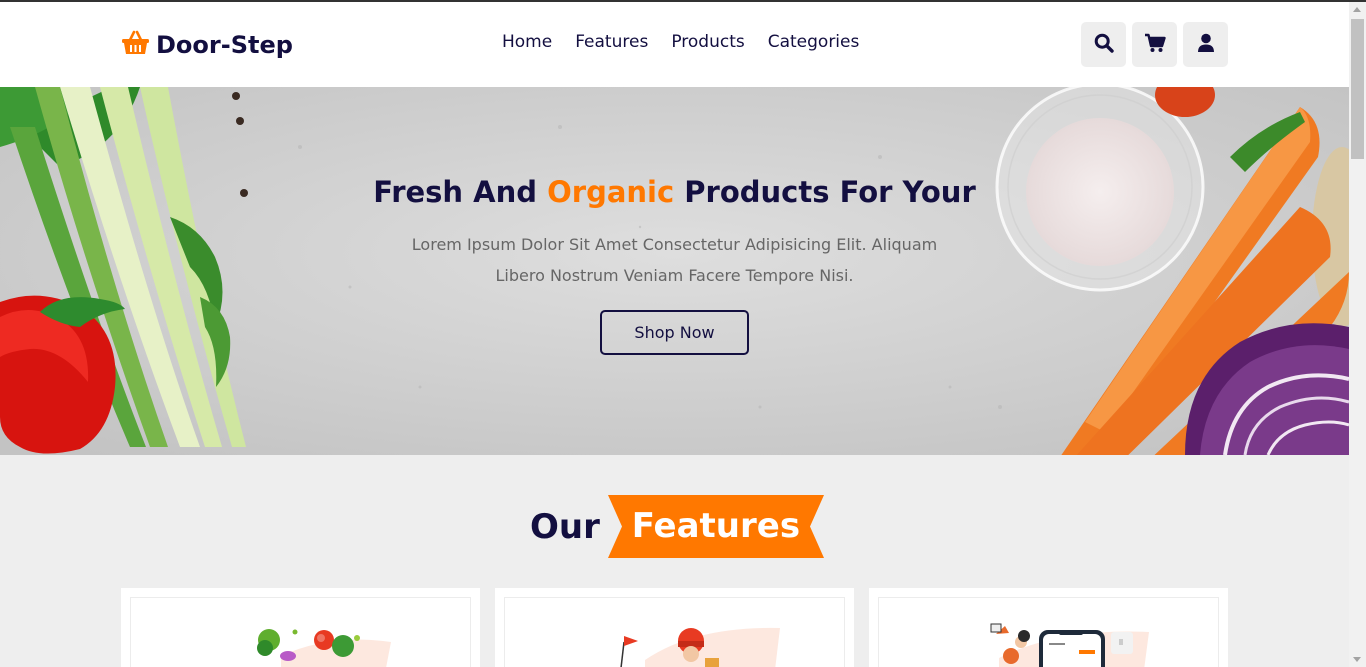  Describe the element at coordinates (825, 192) in the screenshot. I see `hero-title-part2: Products For Your` at that location.